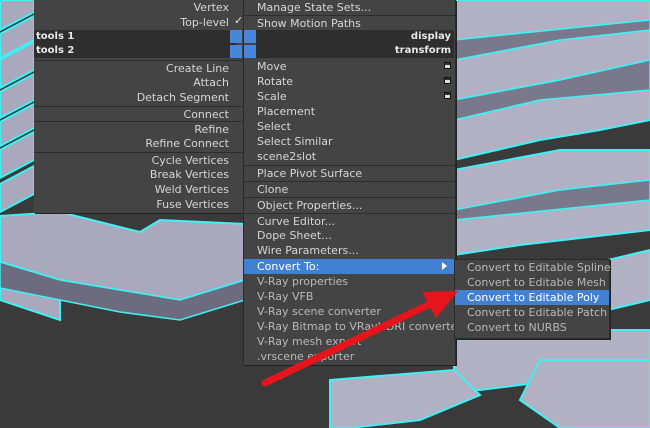  What do you see at coordinates (139, 97) in the screenshot?
I see `menu-item-detach-segment: Detach Segment` at bounding box center [139, 97].